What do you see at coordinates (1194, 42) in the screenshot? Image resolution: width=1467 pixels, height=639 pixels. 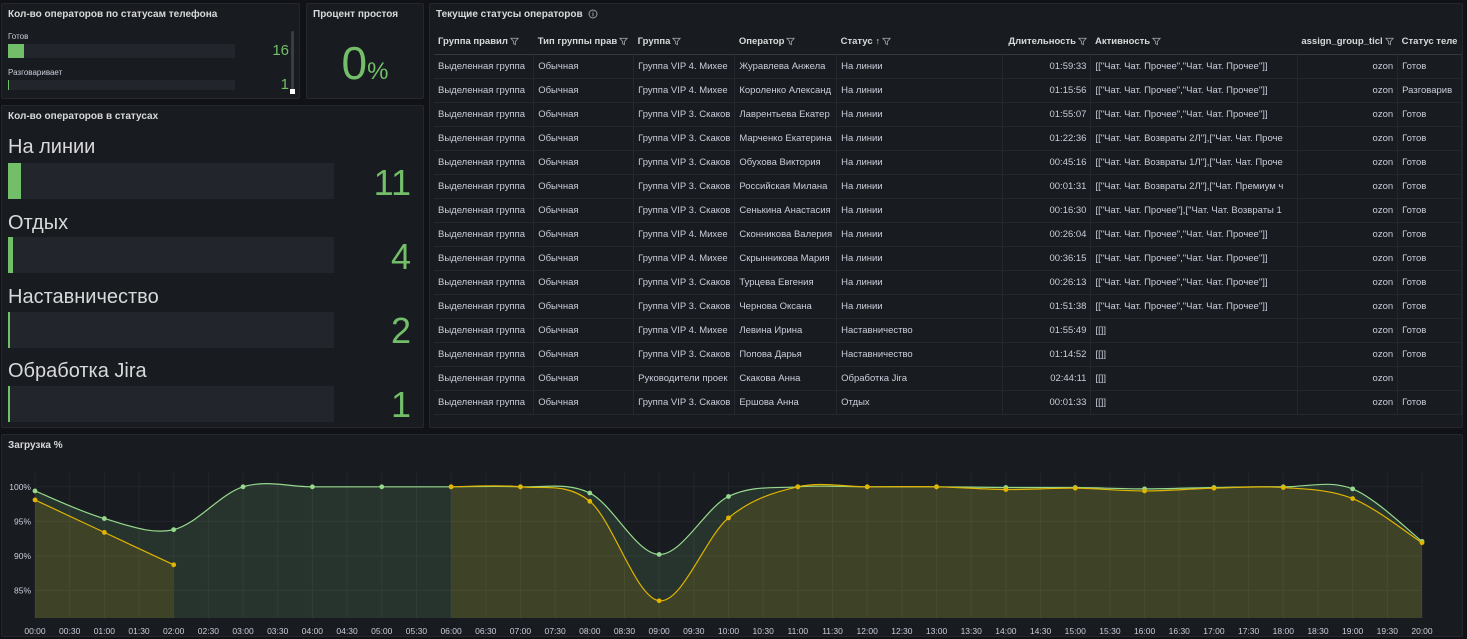 I see `column-header: Активность` at bounding box center [1194, 42].